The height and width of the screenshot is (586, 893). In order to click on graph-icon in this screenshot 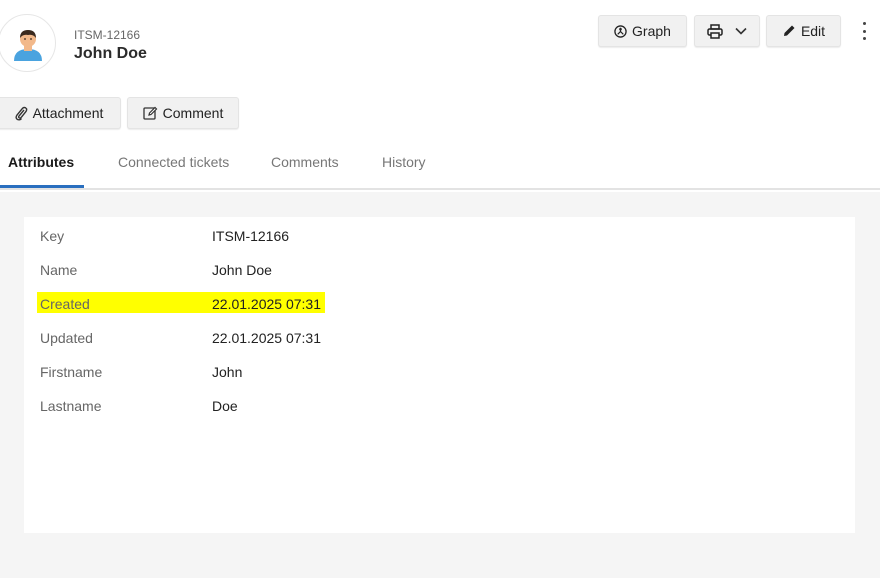, I will do `click(620, 31)`.